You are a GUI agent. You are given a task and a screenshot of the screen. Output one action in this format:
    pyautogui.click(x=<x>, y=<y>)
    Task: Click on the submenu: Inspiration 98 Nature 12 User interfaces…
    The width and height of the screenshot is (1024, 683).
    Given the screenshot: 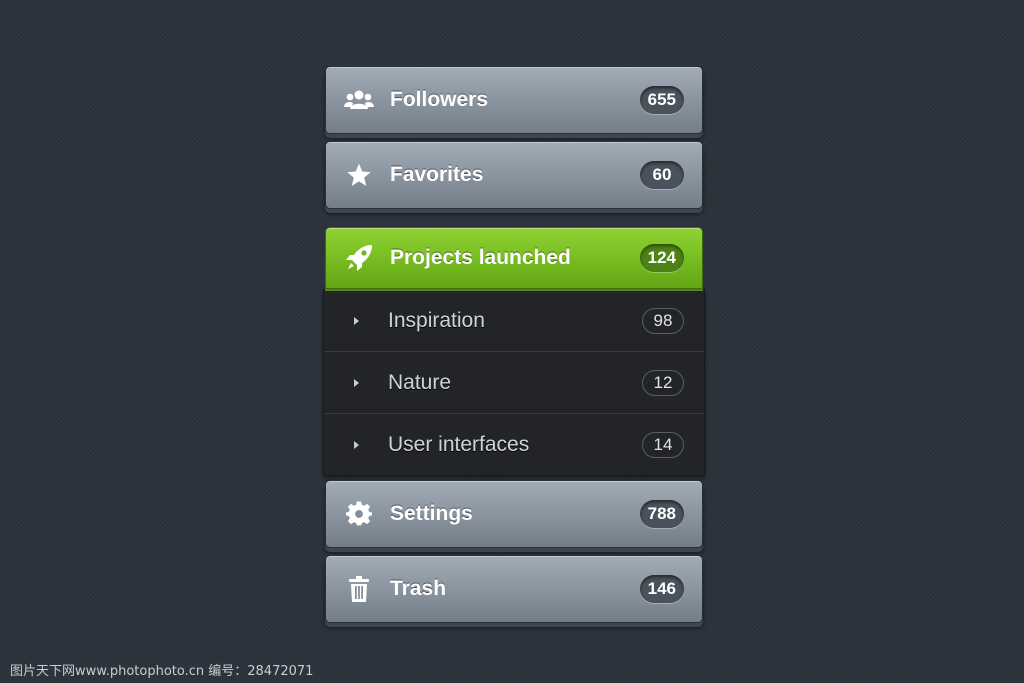 What is the action you would take?
    pyautogui.click(x=514, y=382)
    